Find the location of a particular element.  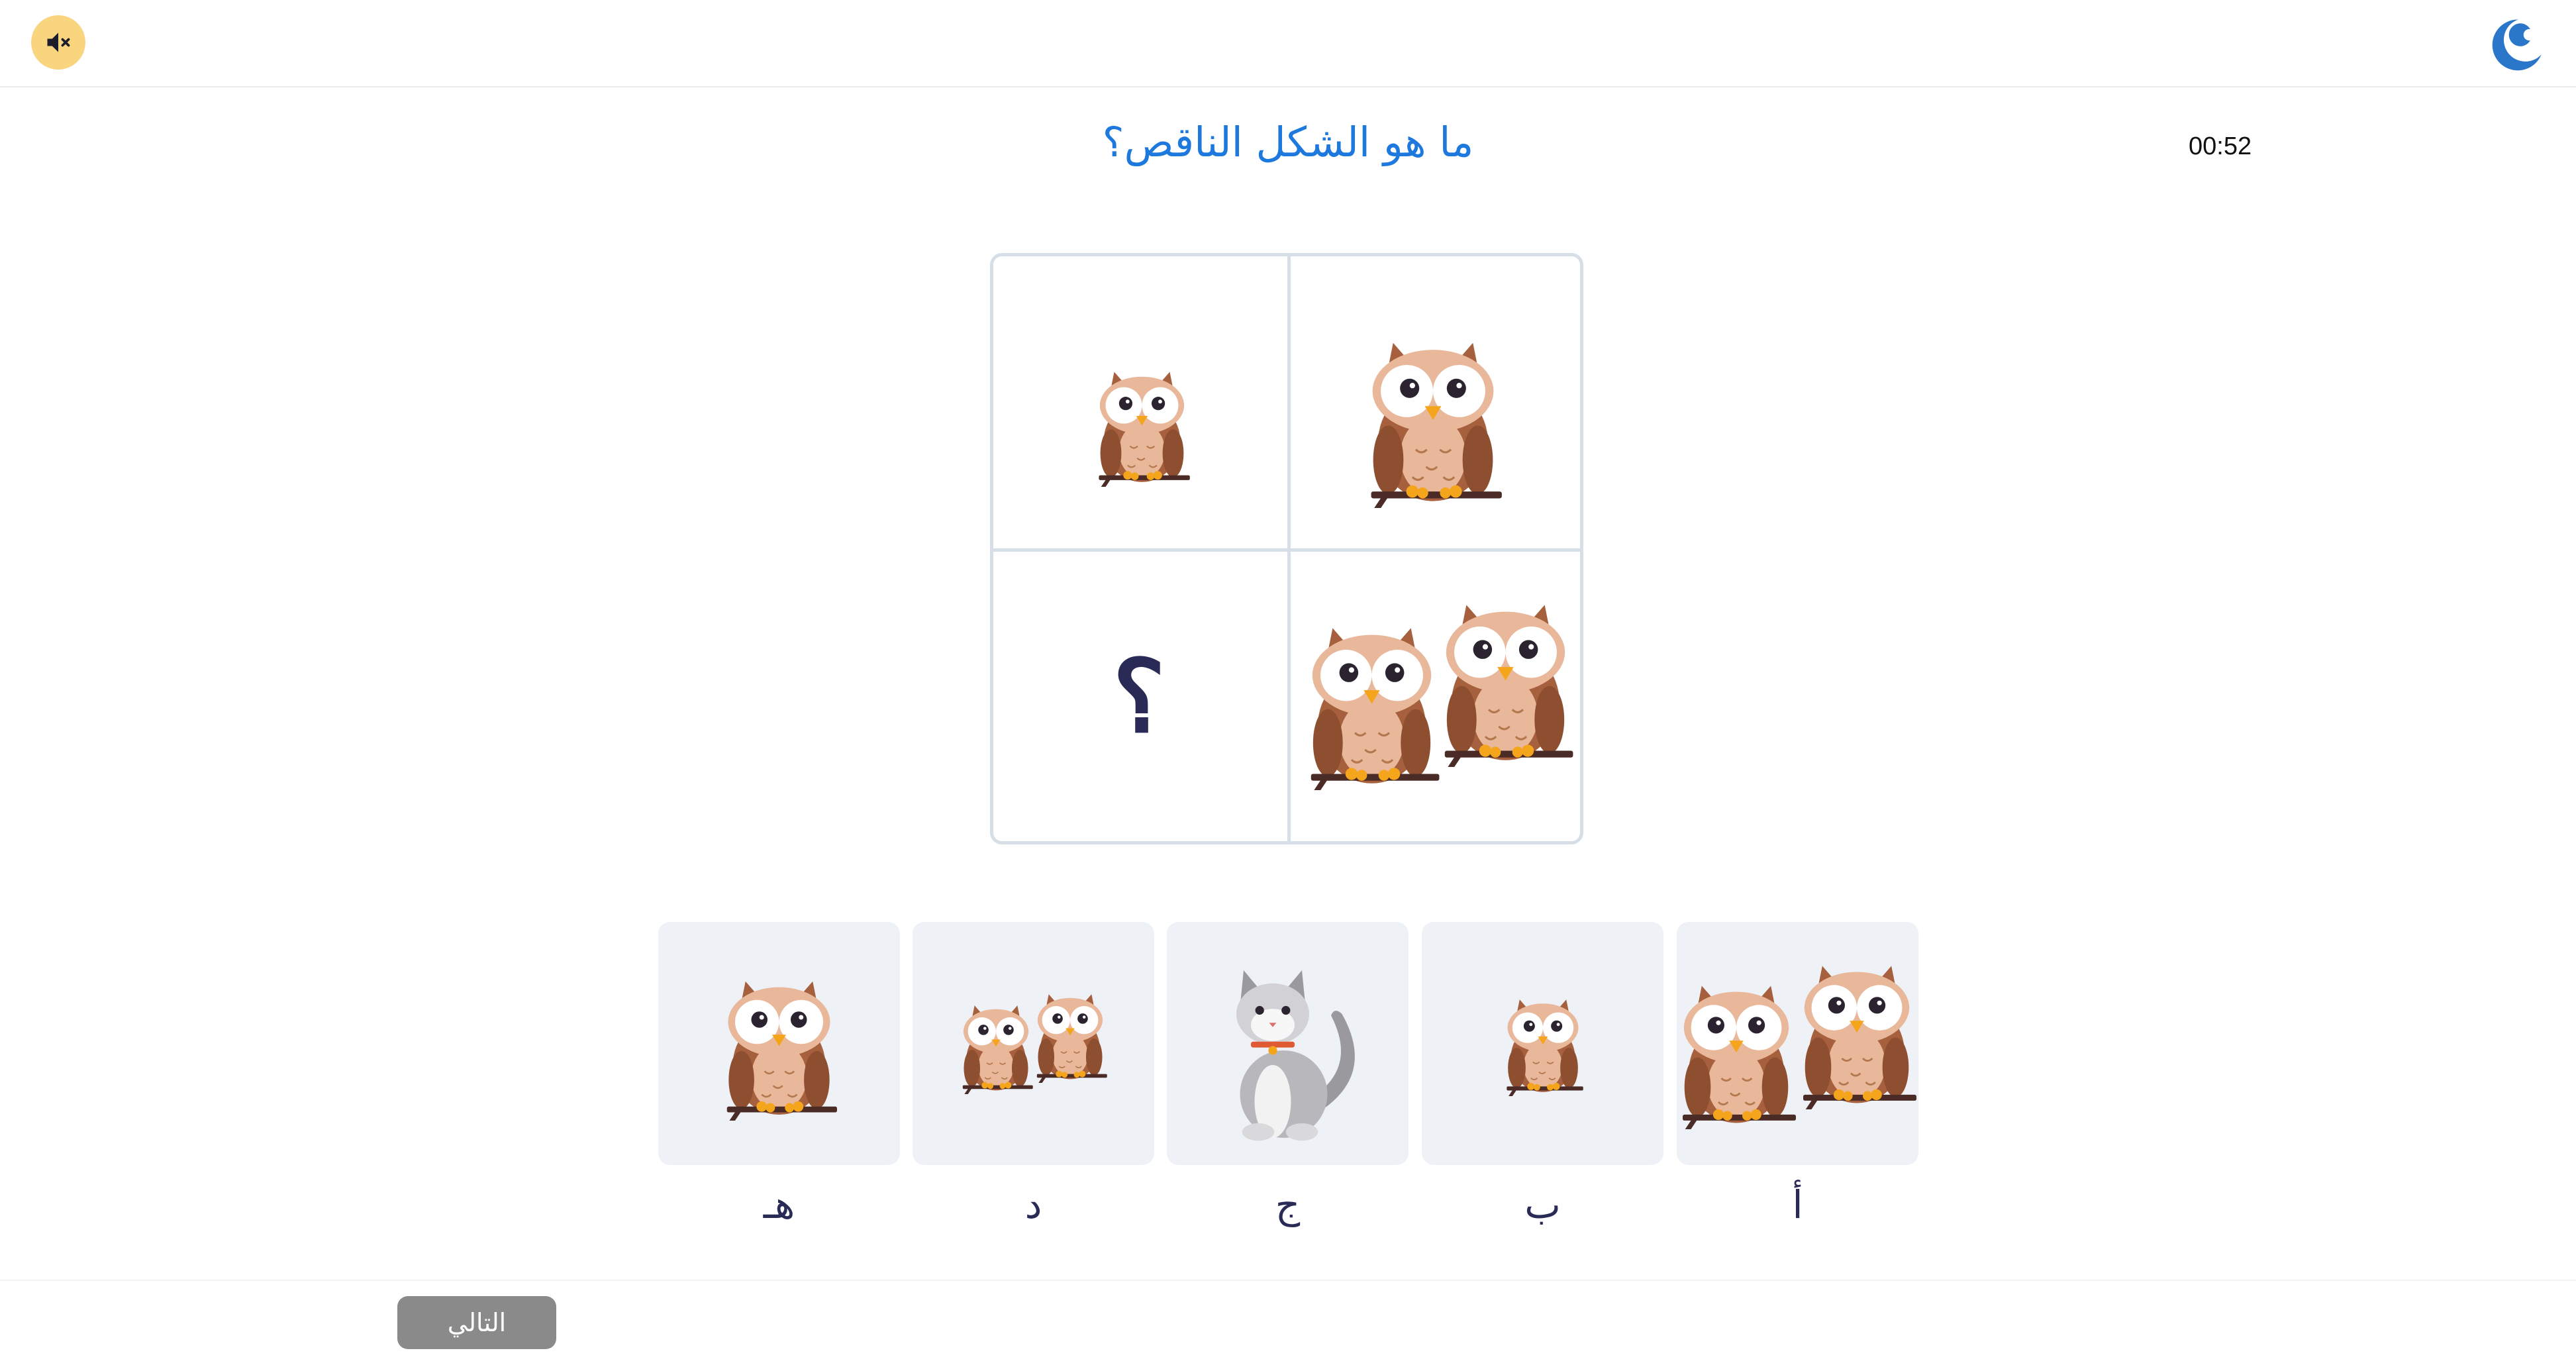

grid-cell-bottom-right is located at coordinates (1436, 697).